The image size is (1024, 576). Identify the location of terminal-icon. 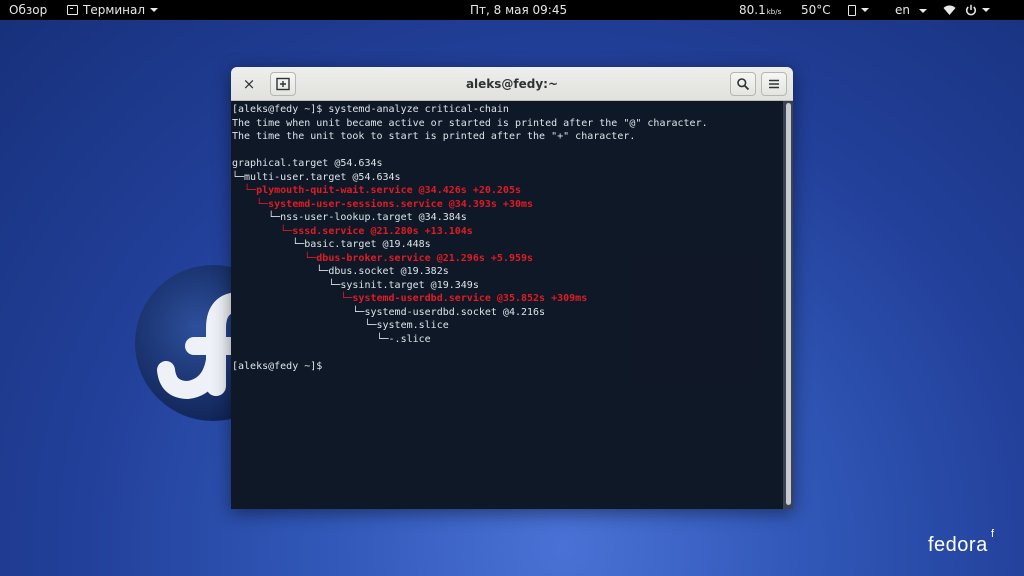
(72, 10).